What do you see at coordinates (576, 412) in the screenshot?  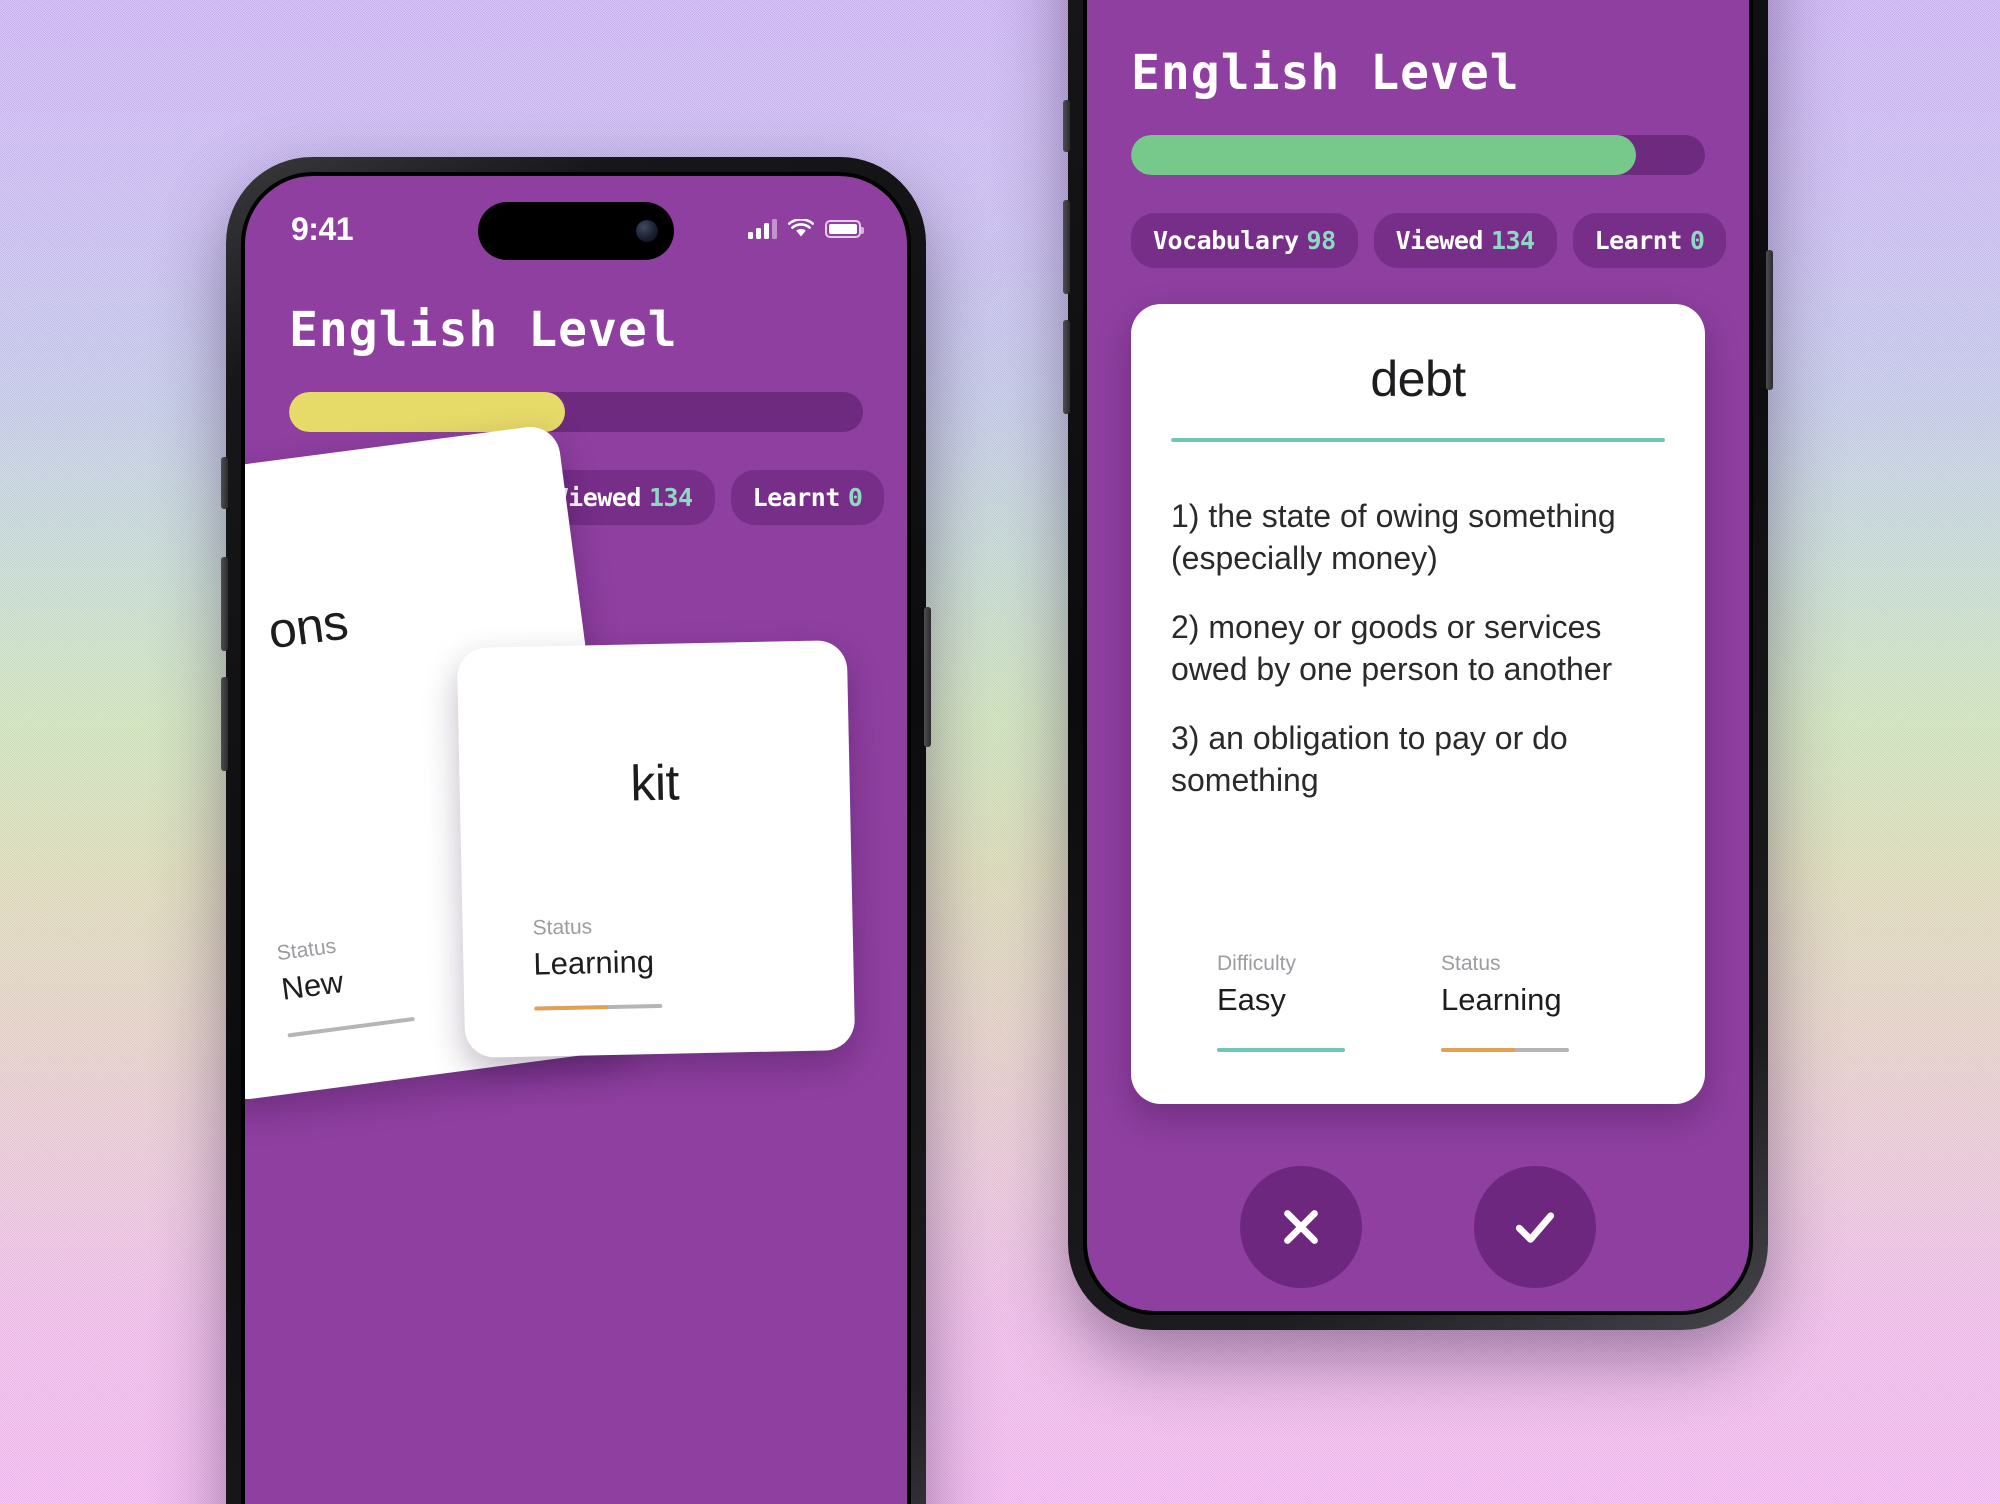 I see `level-progress-bar-left` at bounding box center [576, 412].